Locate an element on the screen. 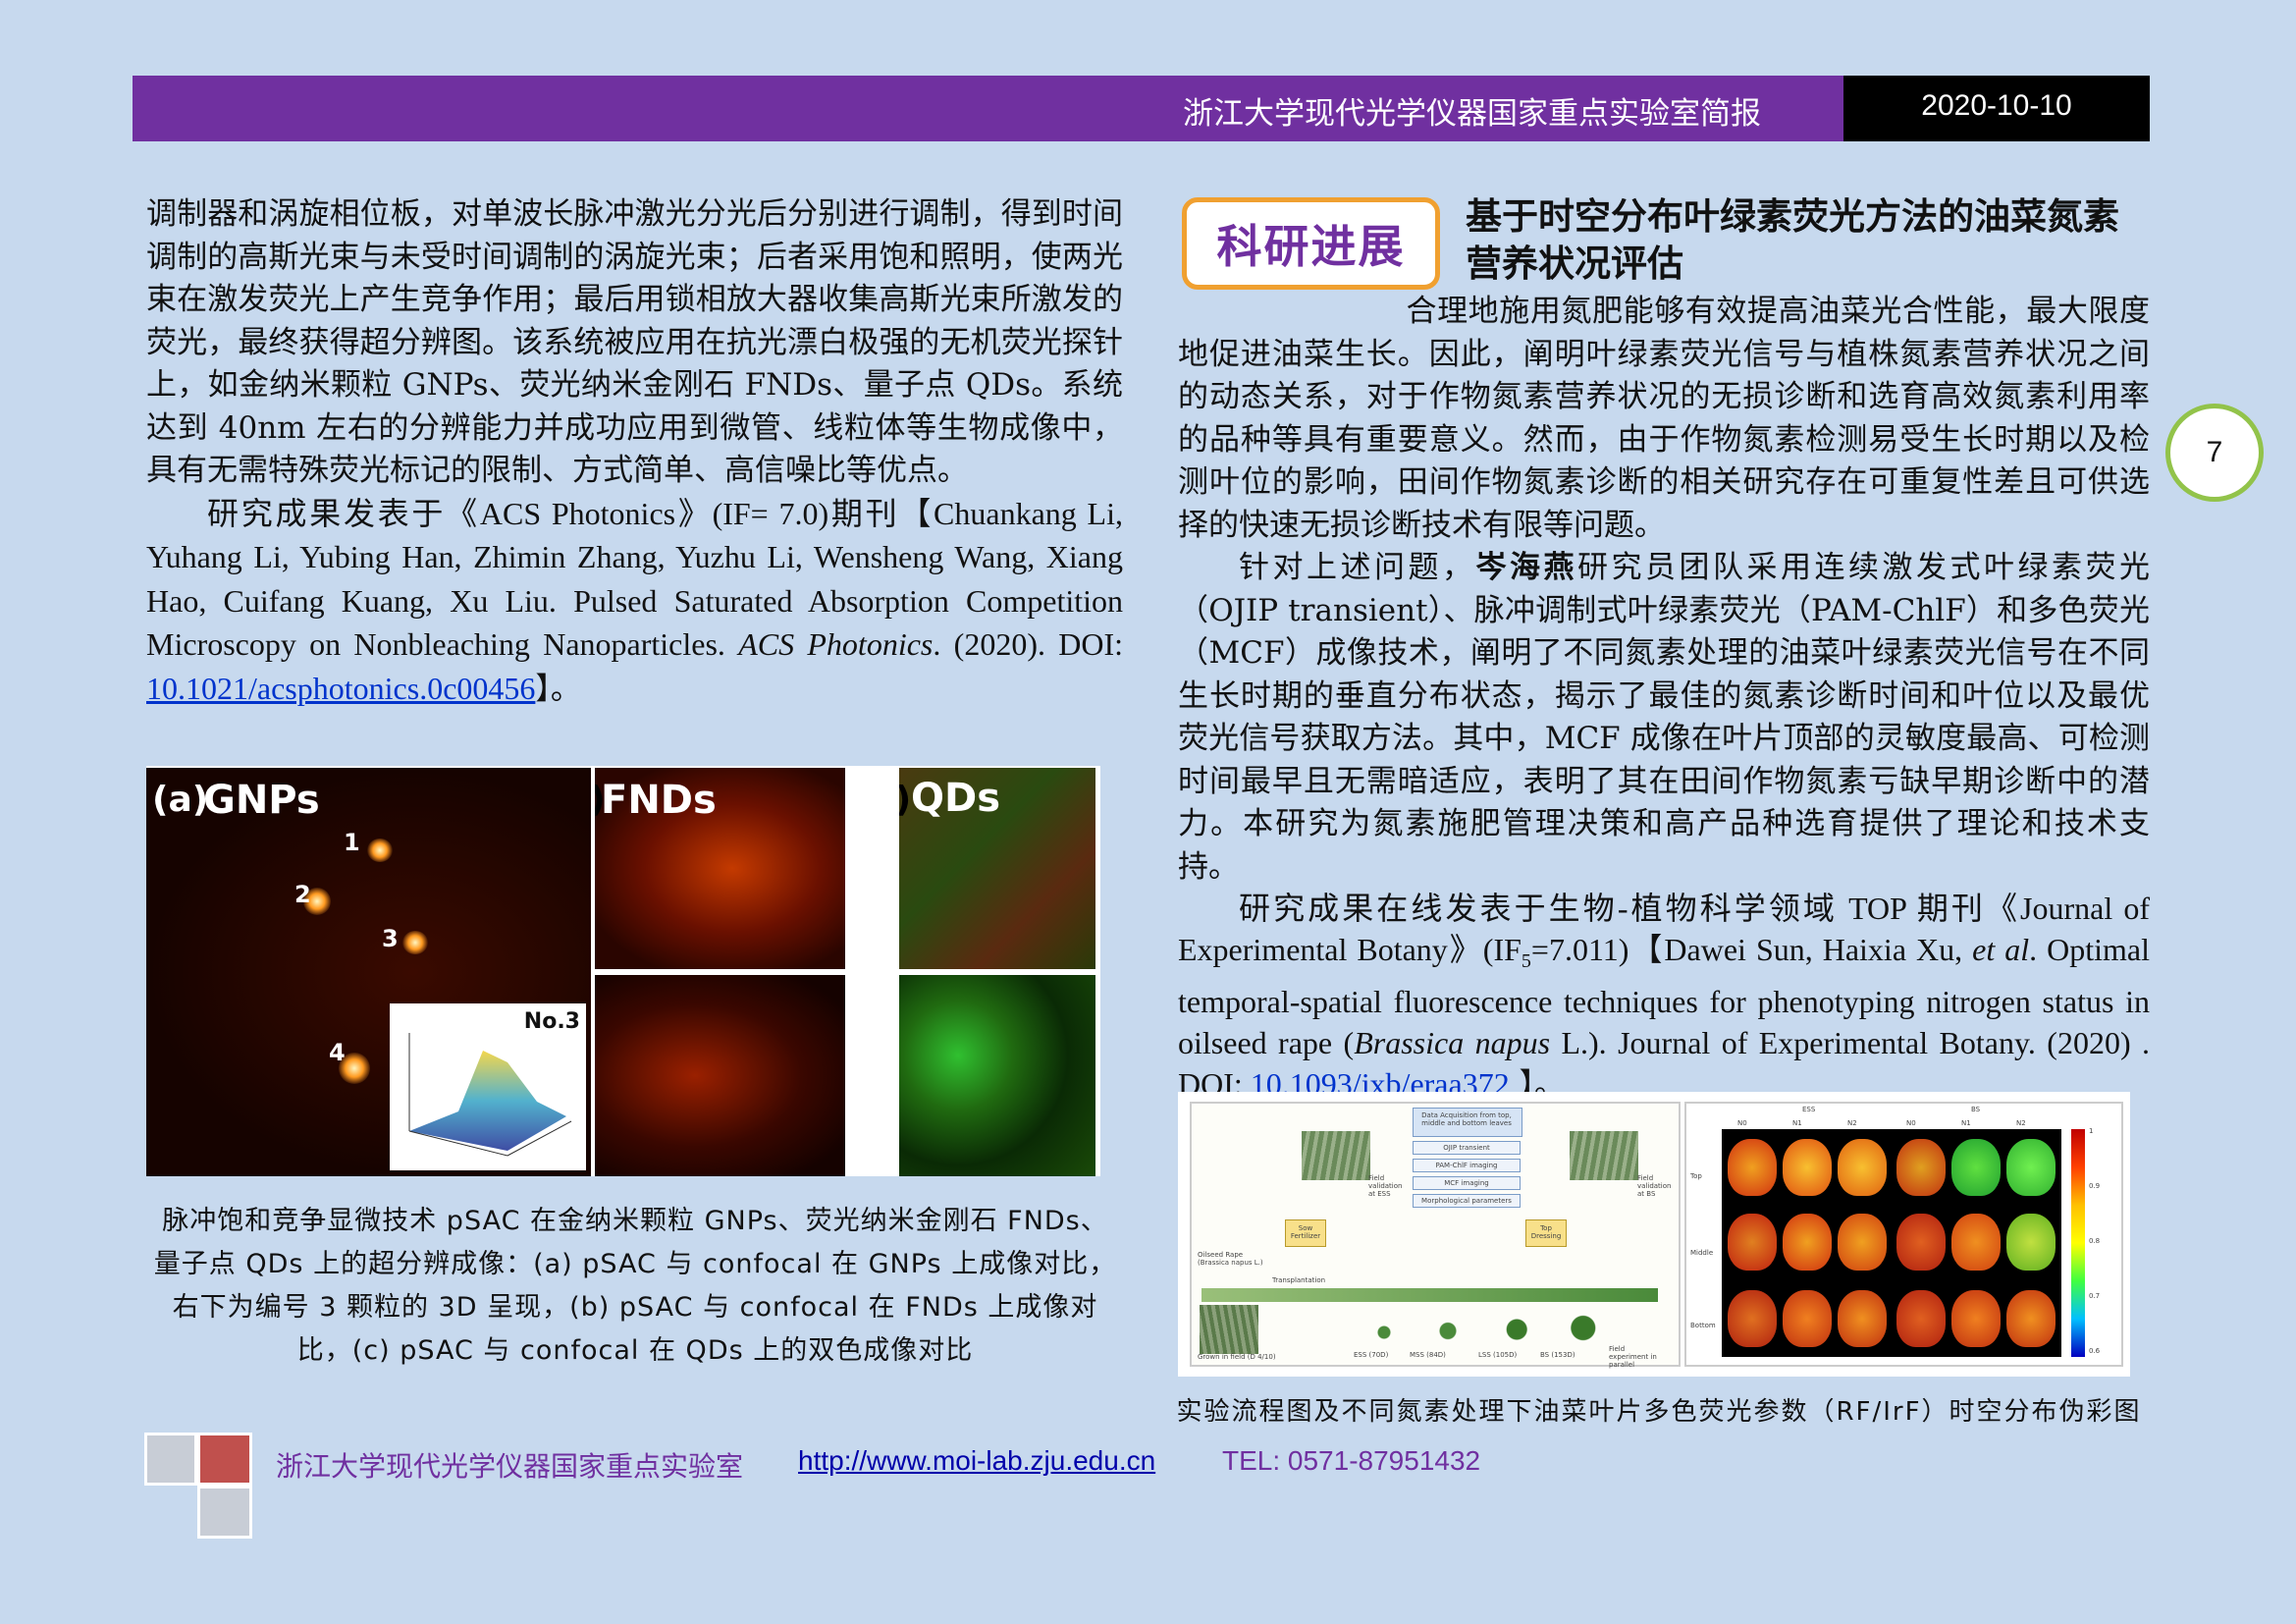  footer-square-red is located at coordinates (224, 1459).